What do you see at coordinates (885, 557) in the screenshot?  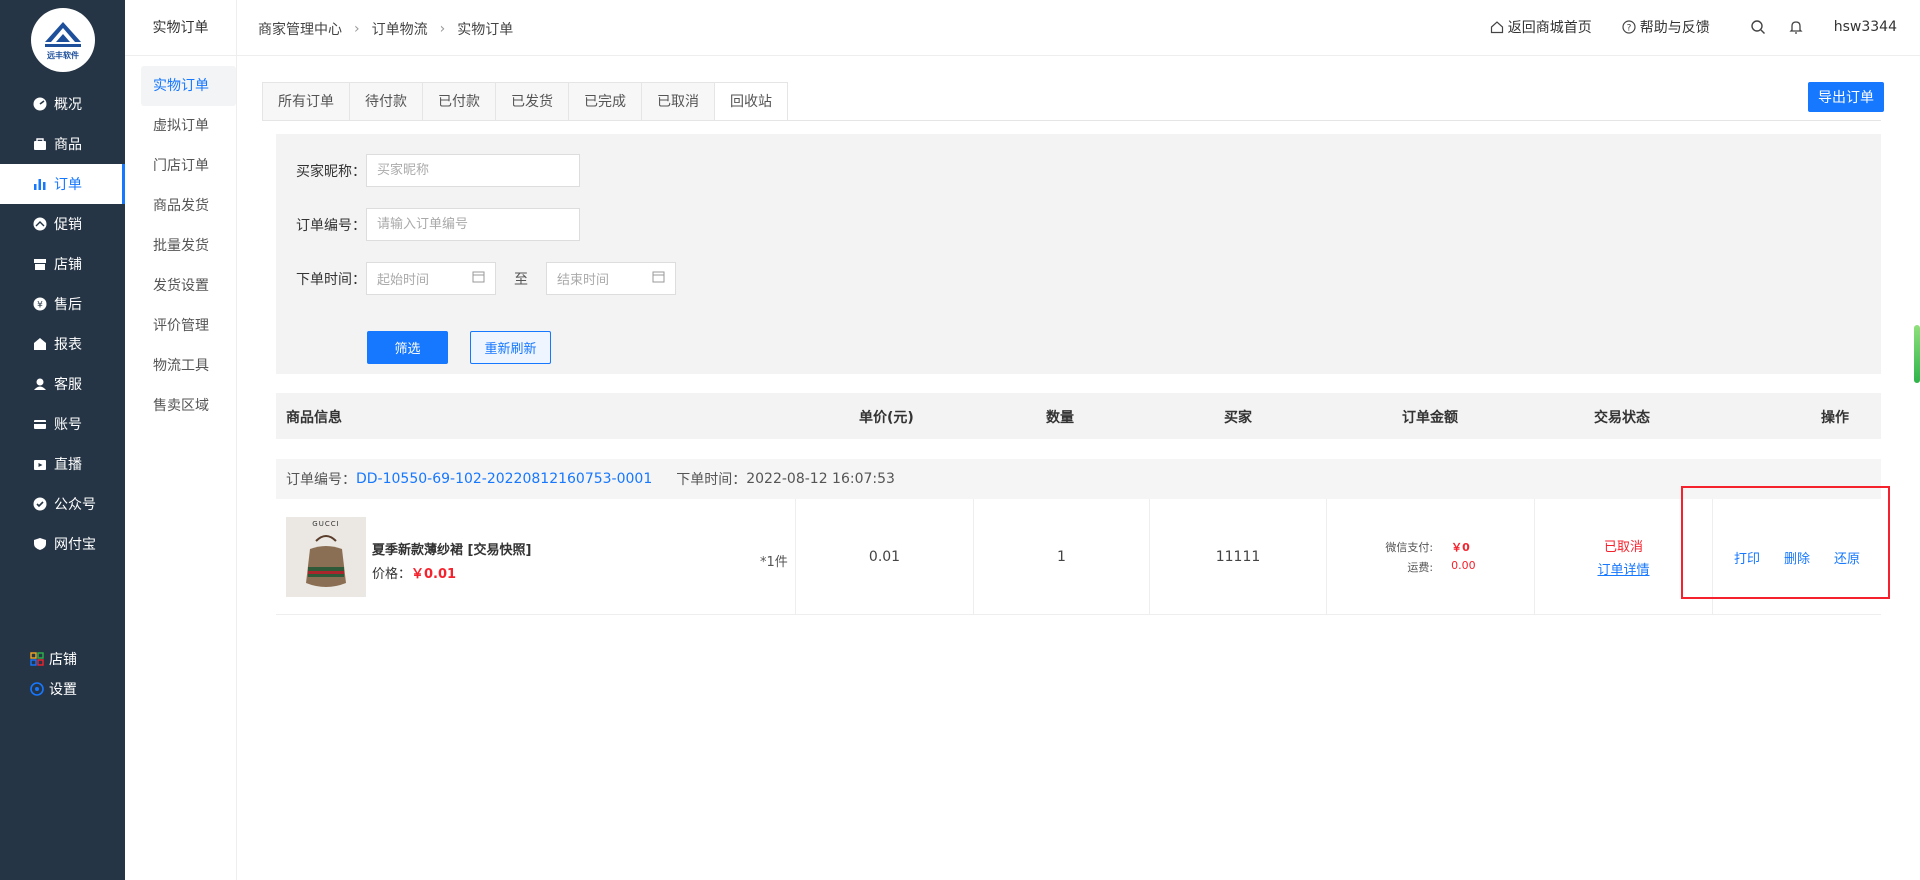 I see `unit-price-cell: 0.01` at bounding box center [885, 557].